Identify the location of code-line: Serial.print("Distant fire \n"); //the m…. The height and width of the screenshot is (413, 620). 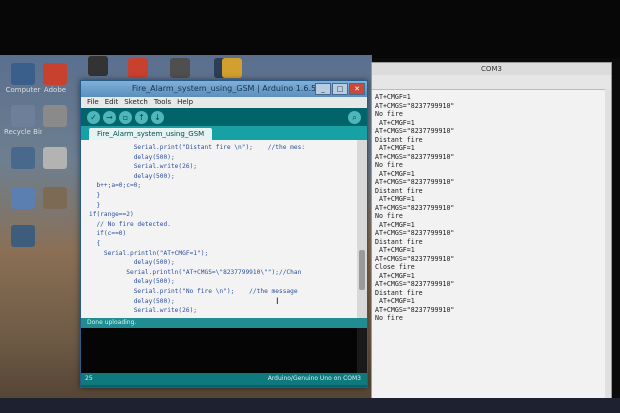
(197, 147).